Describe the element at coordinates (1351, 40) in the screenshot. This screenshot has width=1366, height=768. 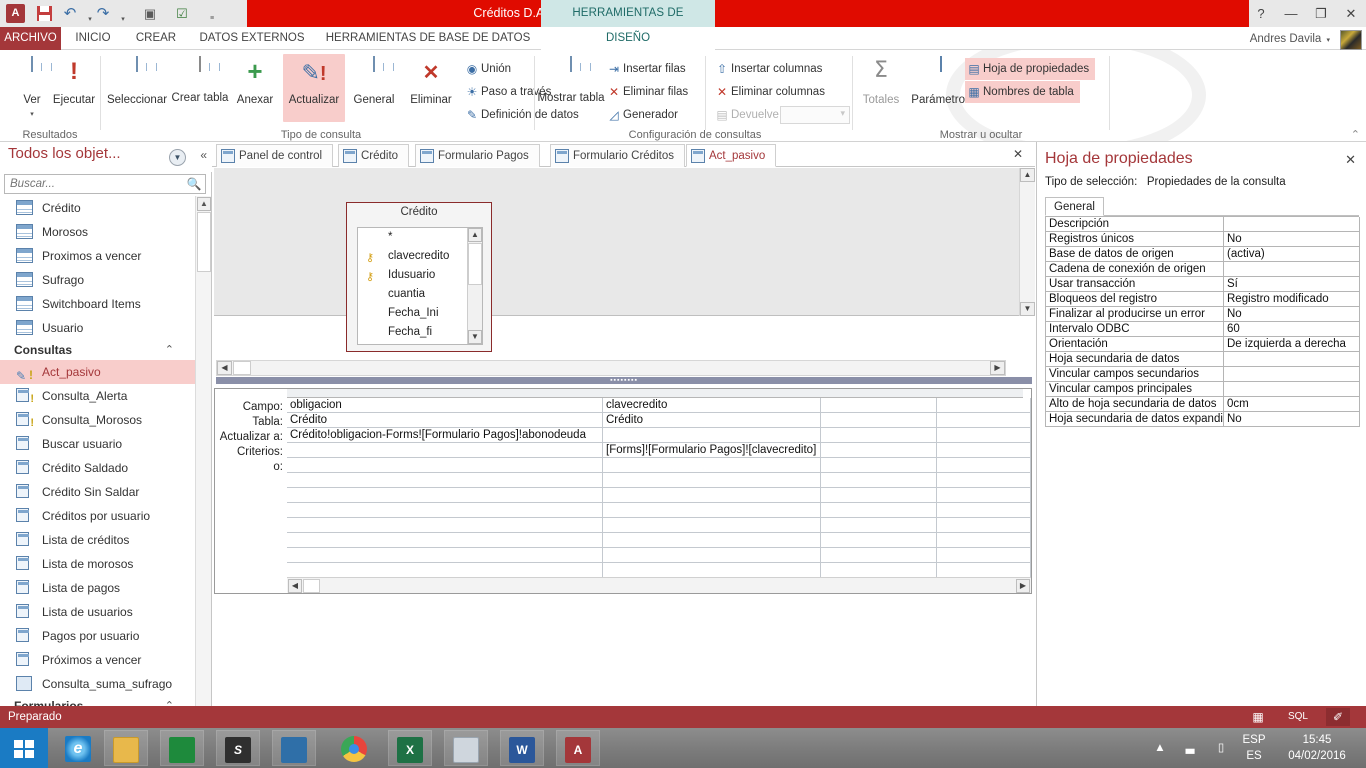
I see `avatar` at that location.